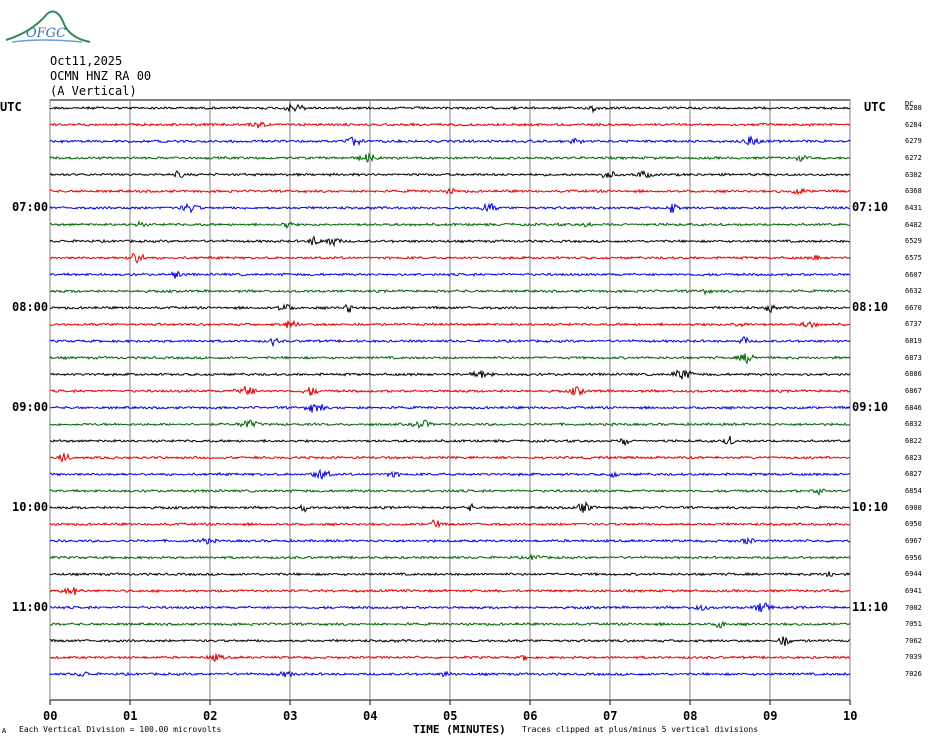 The image size is (930, 744). What do you see at coordinates (30, 206) in the screenshot?
I see `time-label-left: 07:00` at bounding box center [30, 206].